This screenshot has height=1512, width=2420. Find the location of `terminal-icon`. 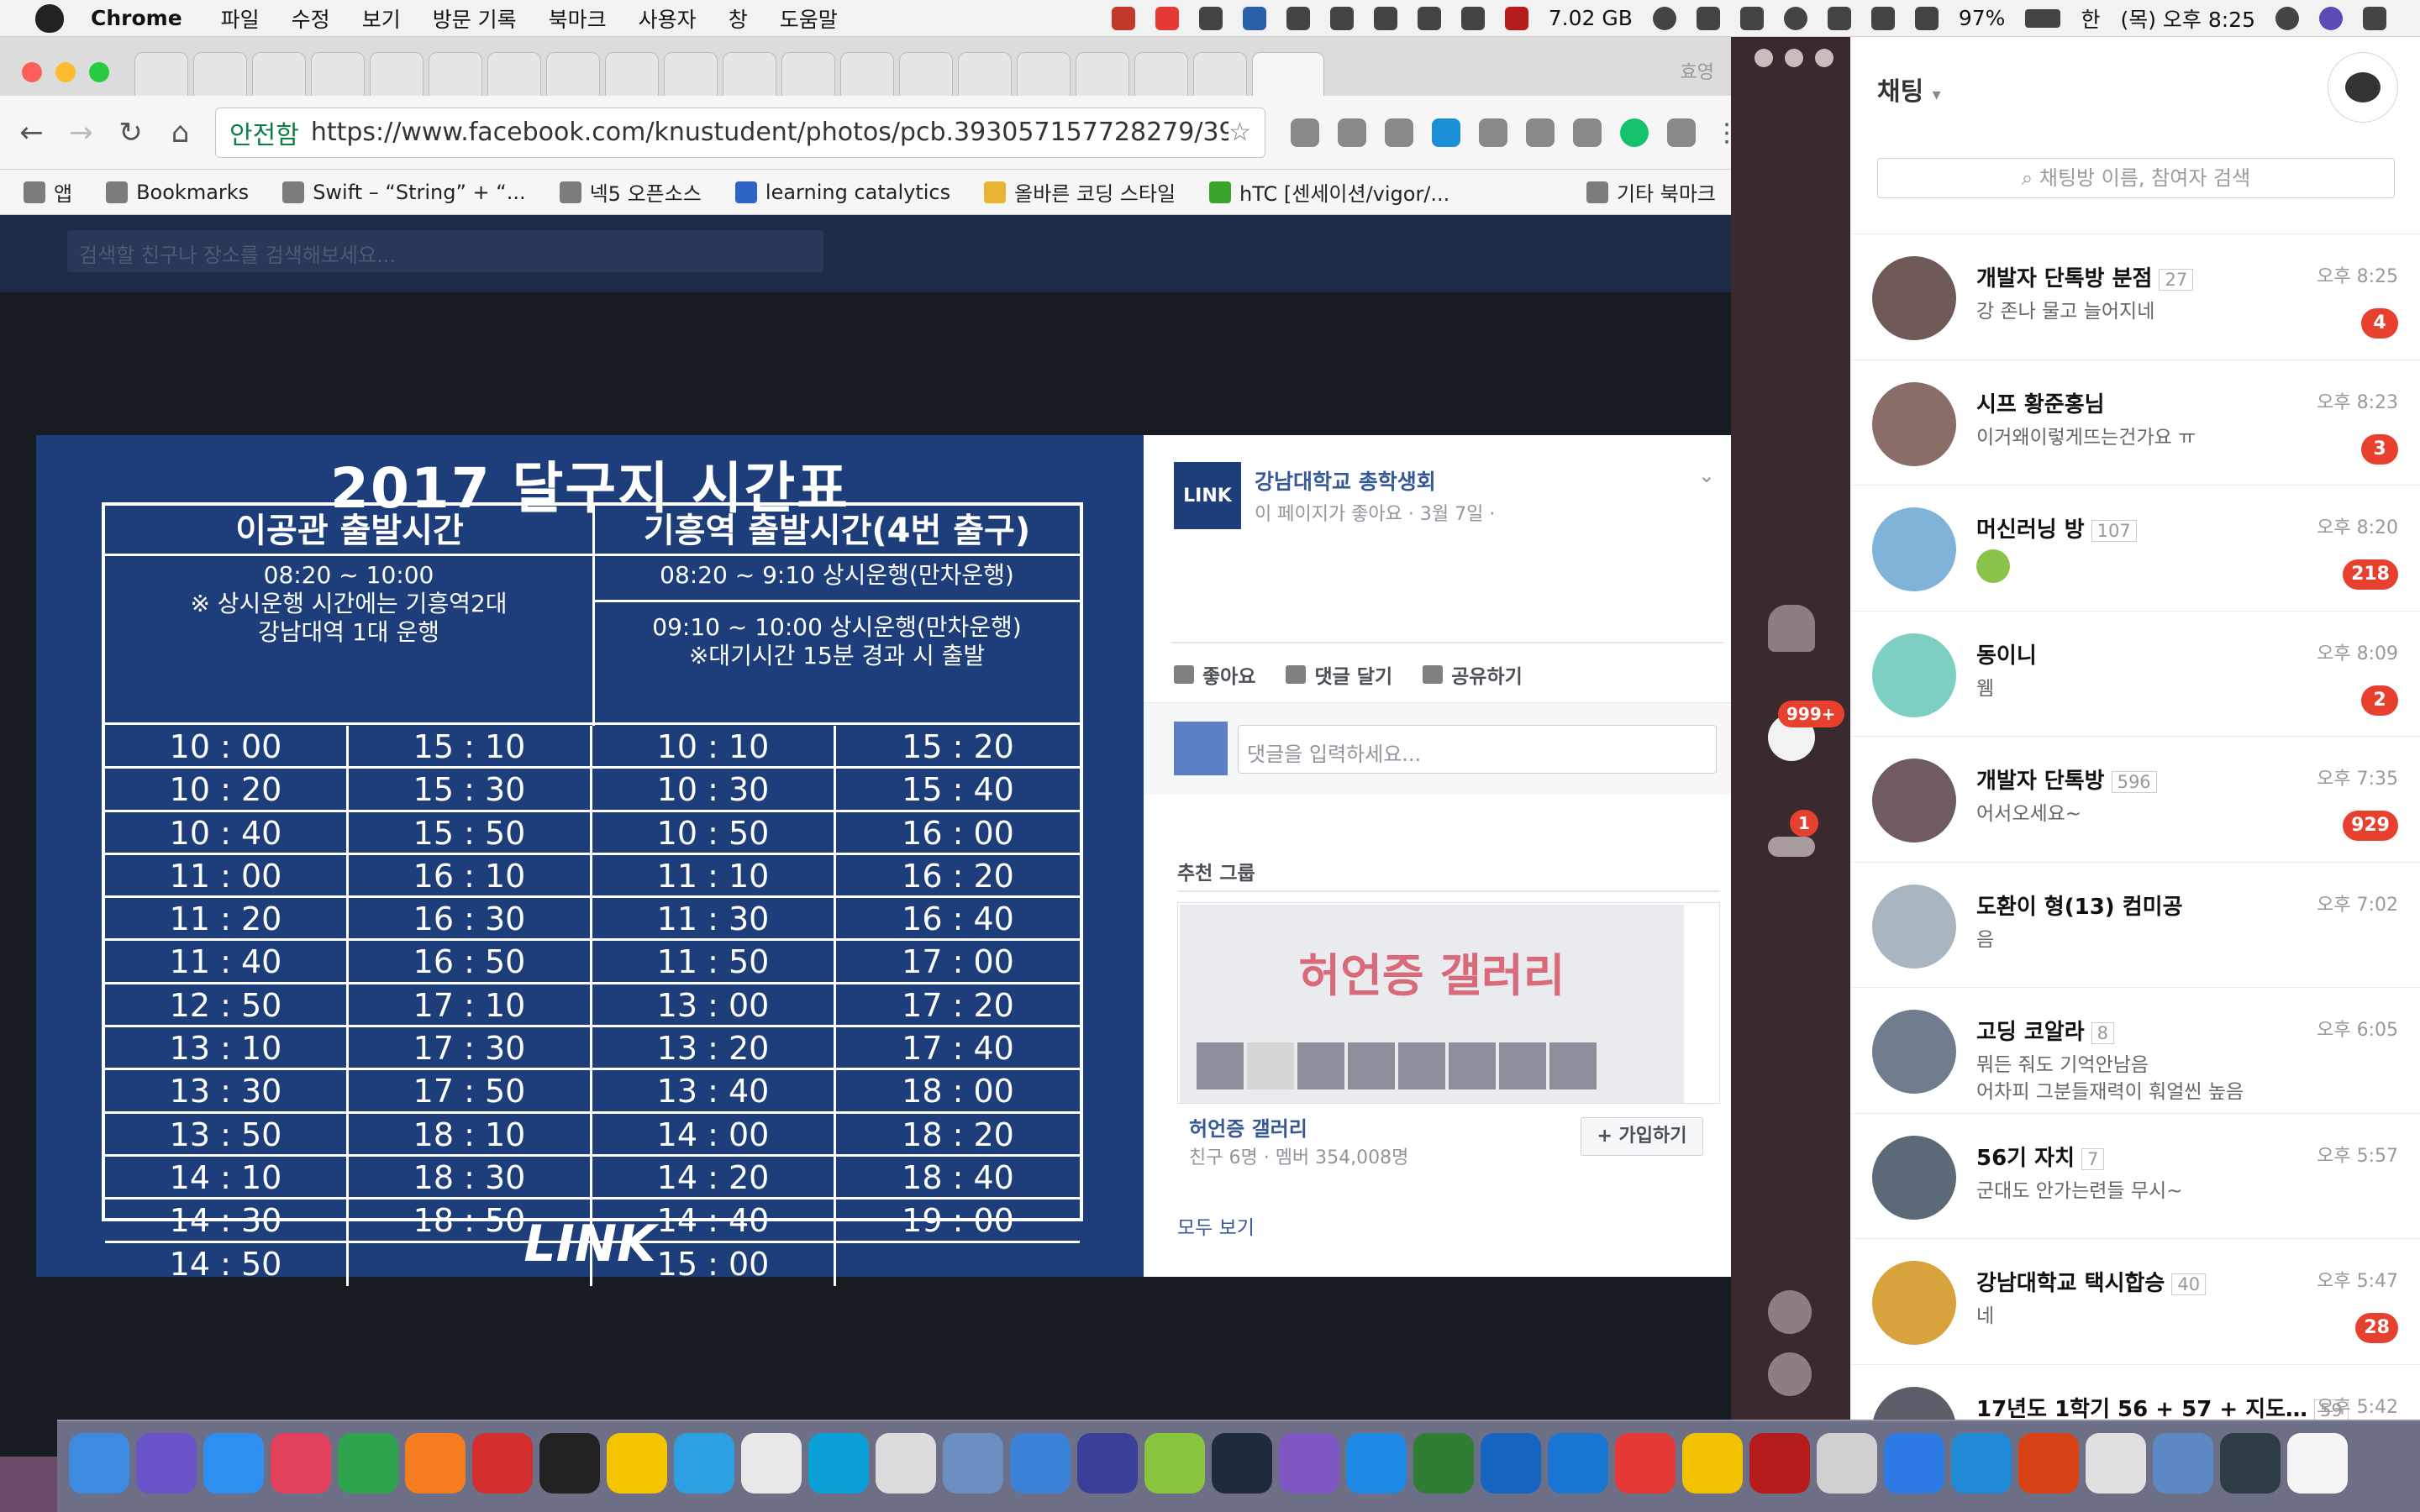

terminal-icon is located at coordinates (569, 1463).